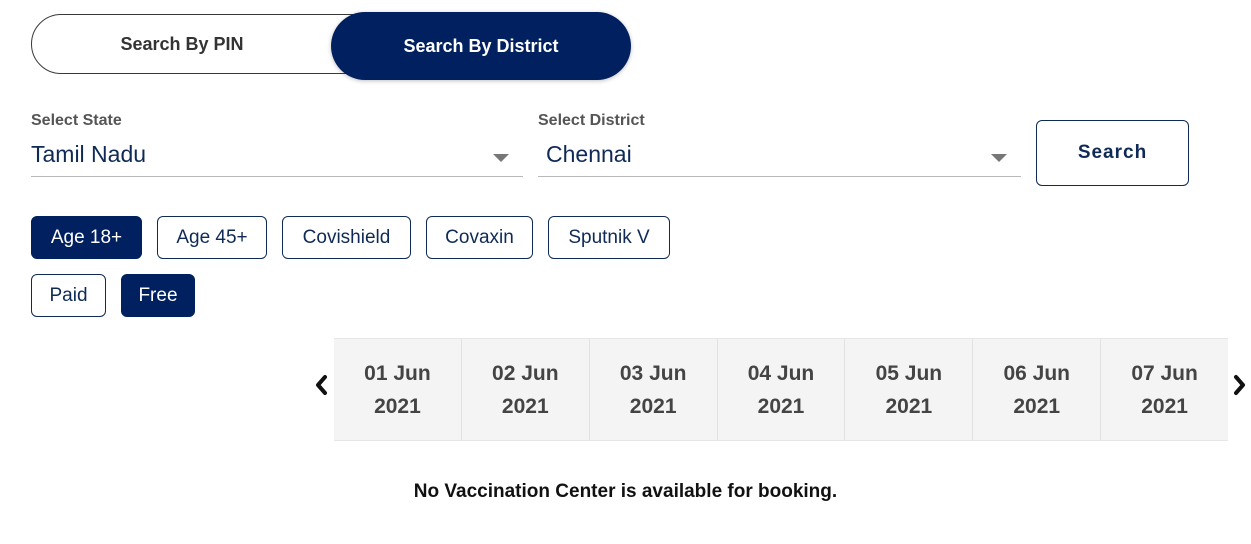 The image size is (1251, 544). Describe the element at coordinates (526, 389) in the screenshot. I see `date-cell: 02 Jun 2021` at that location.